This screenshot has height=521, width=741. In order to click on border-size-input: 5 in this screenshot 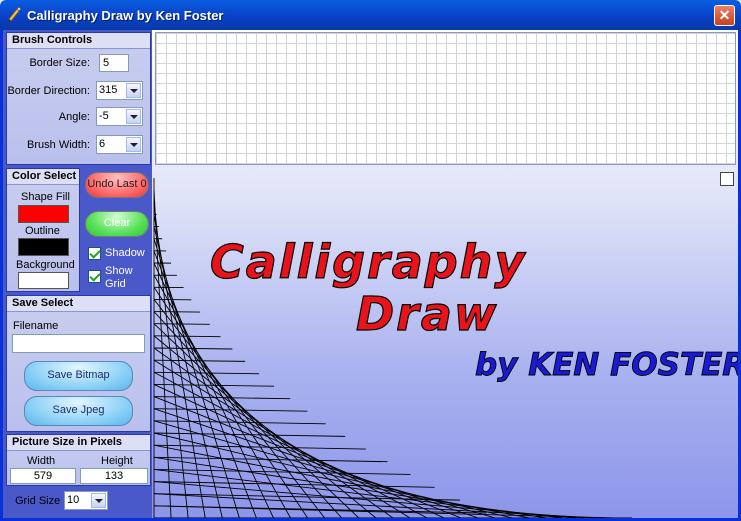, I will do `click(114, 63)`.